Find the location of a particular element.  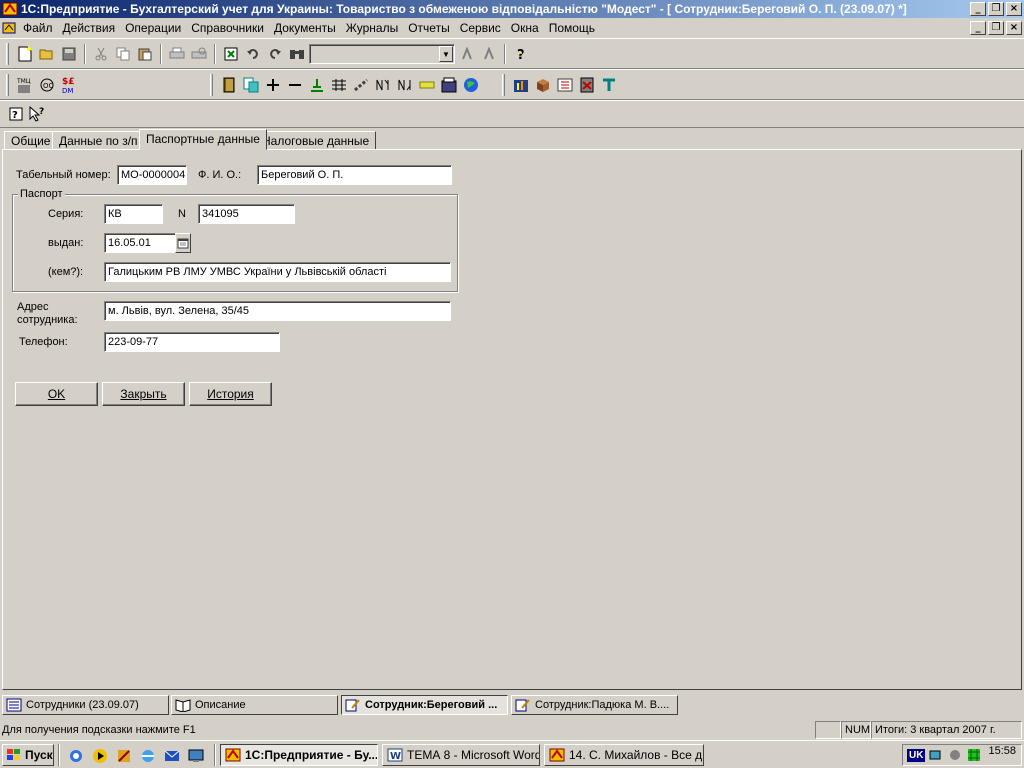

close-button: × is located at coordinates (1014, 9).